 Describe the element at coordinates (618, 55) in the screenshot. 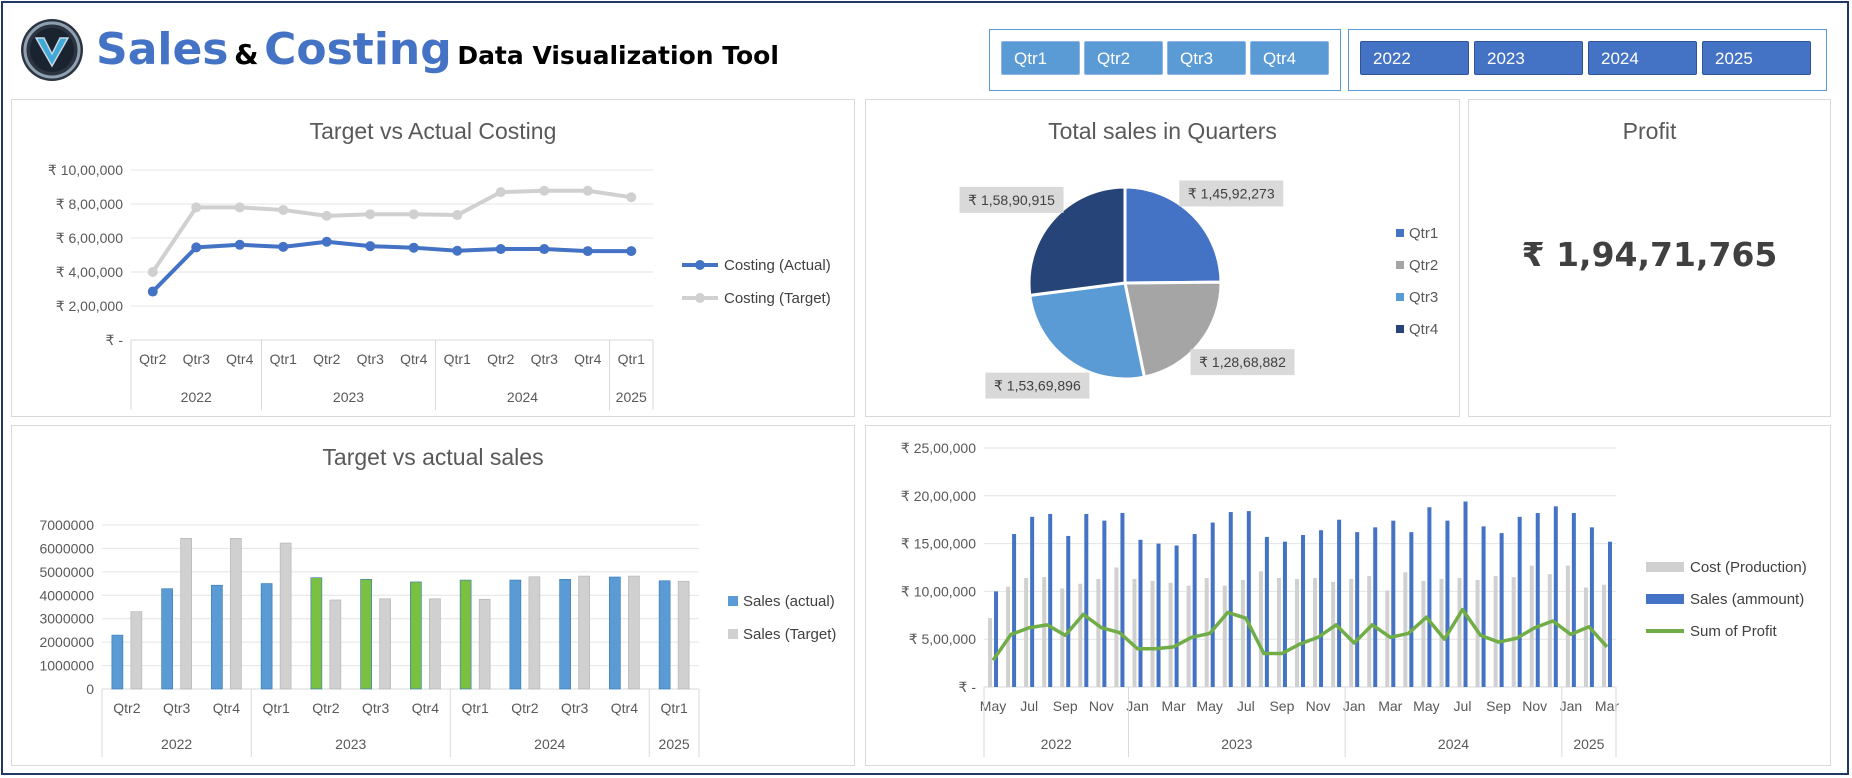

I see `title-rest: Data Visualization Tool` at that location.